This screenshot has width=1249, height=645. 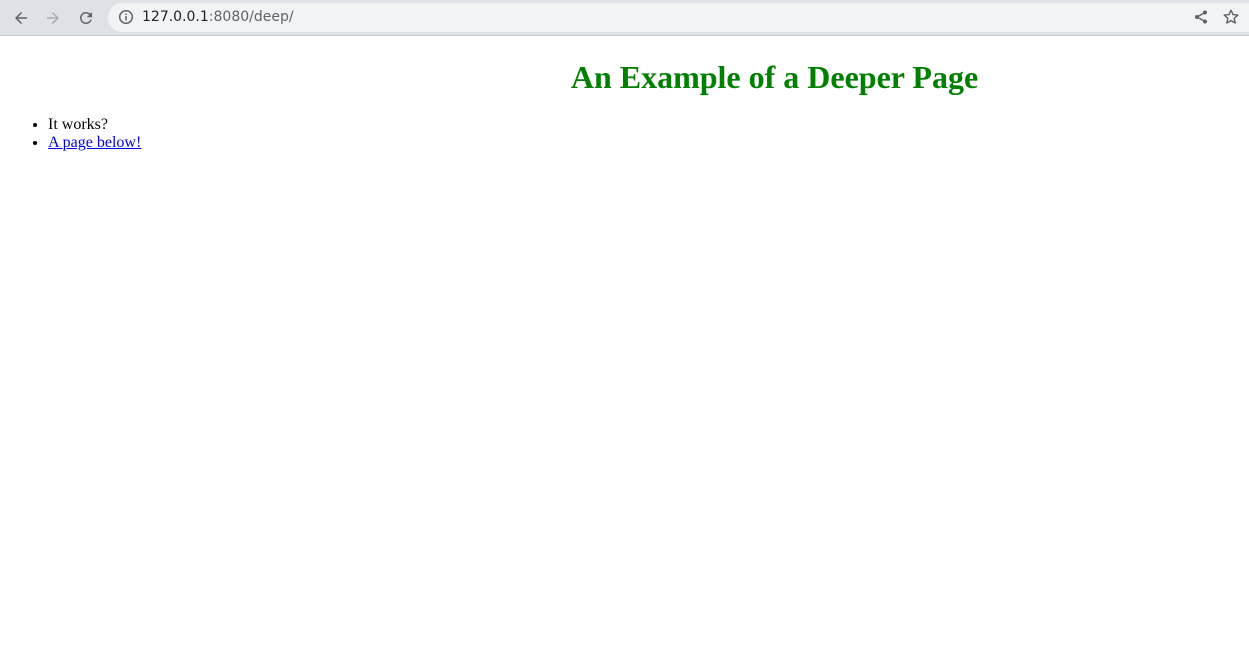 I want to click on arrow-left-icon, so click(x=21, y=18).